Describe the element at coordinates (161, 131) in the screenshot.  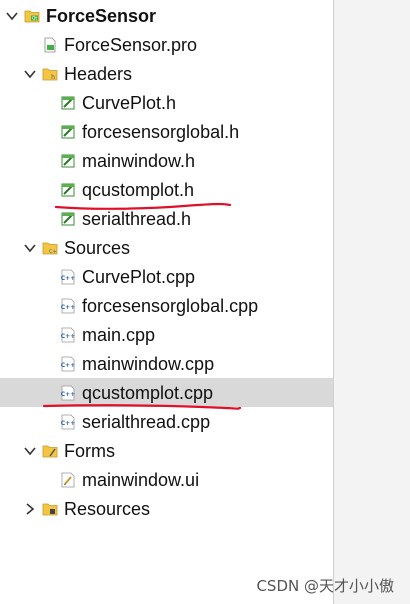
I see `tree-item-label: forcesensorglobal.h` at that location.